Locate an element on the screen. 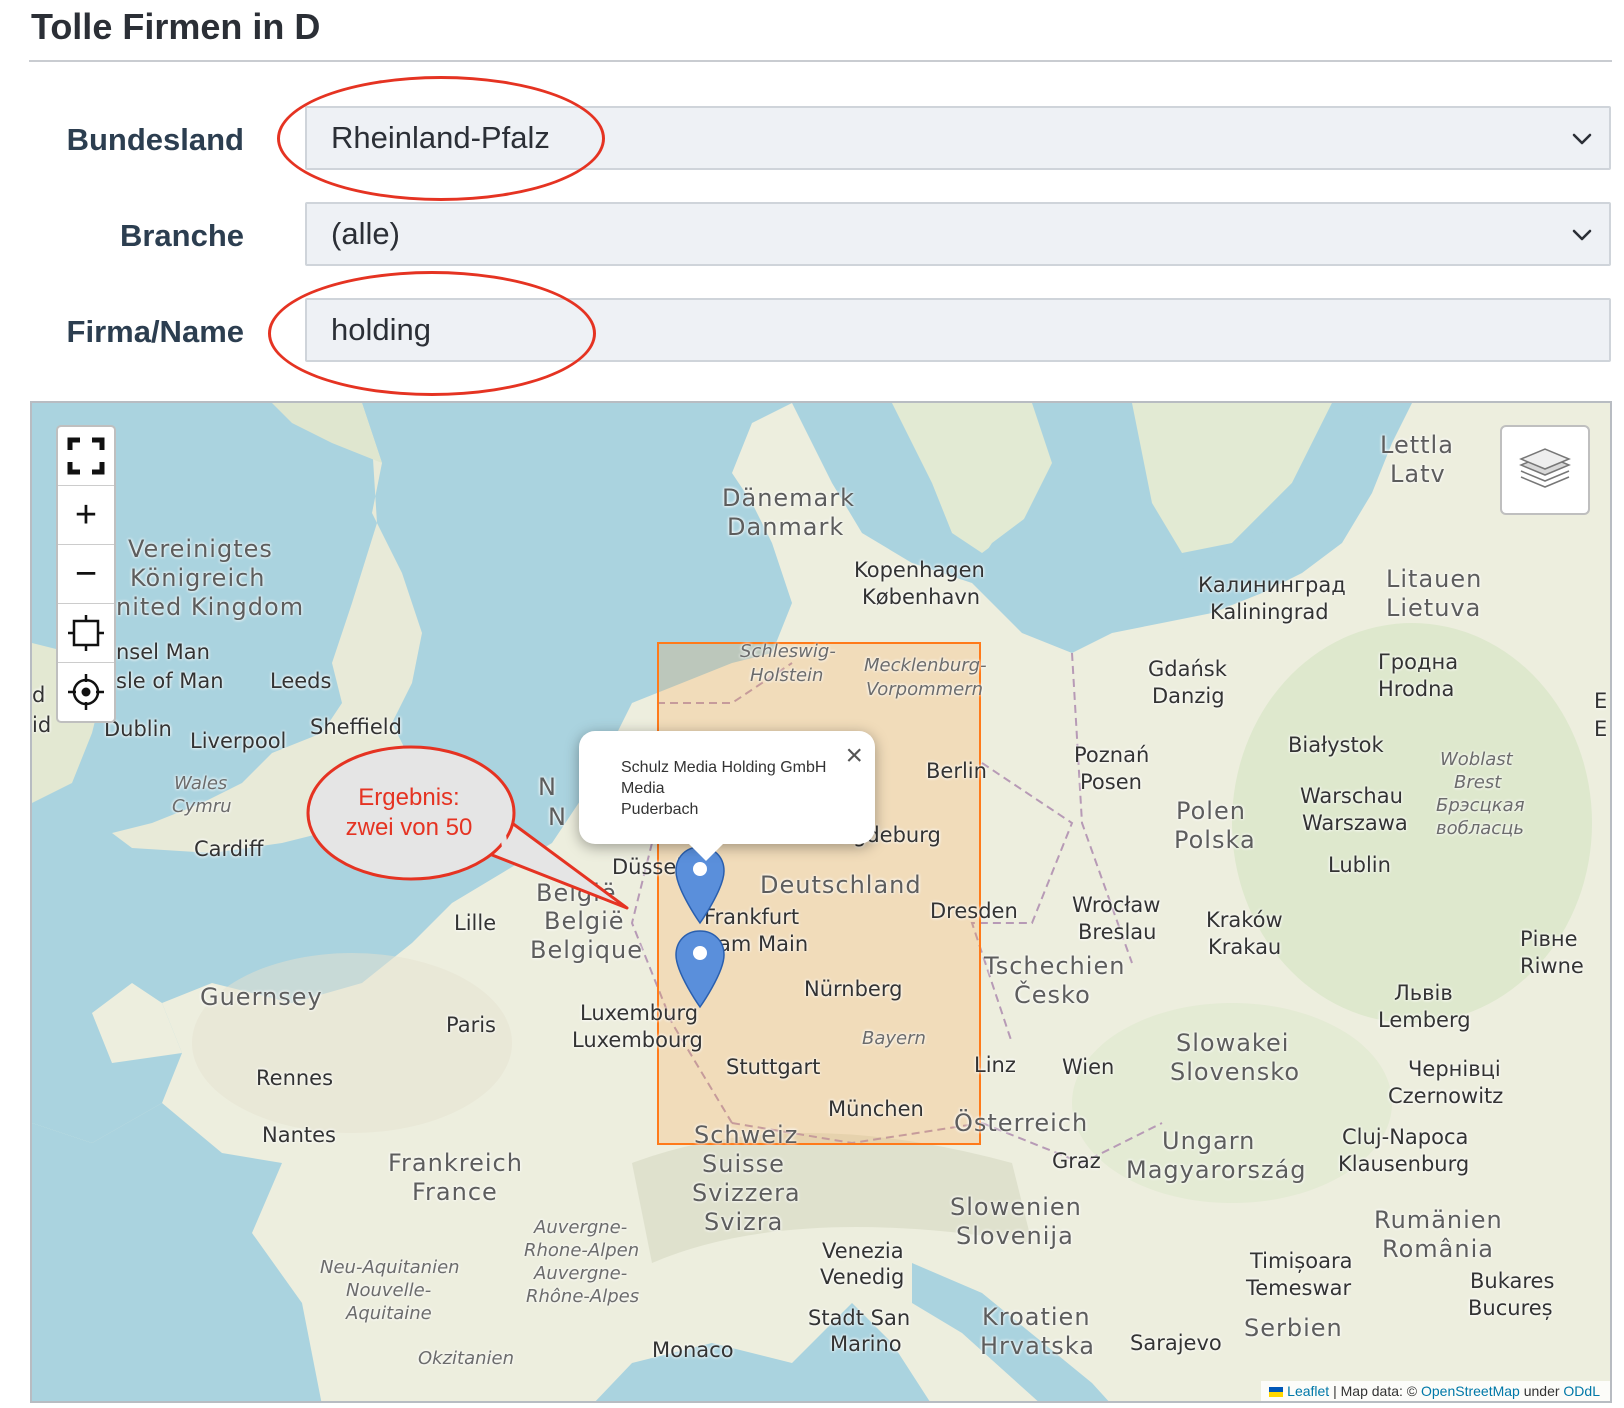 The image size is (1624, 1408). map-label: Mecklenburg- is located at coordinates (925, 665).